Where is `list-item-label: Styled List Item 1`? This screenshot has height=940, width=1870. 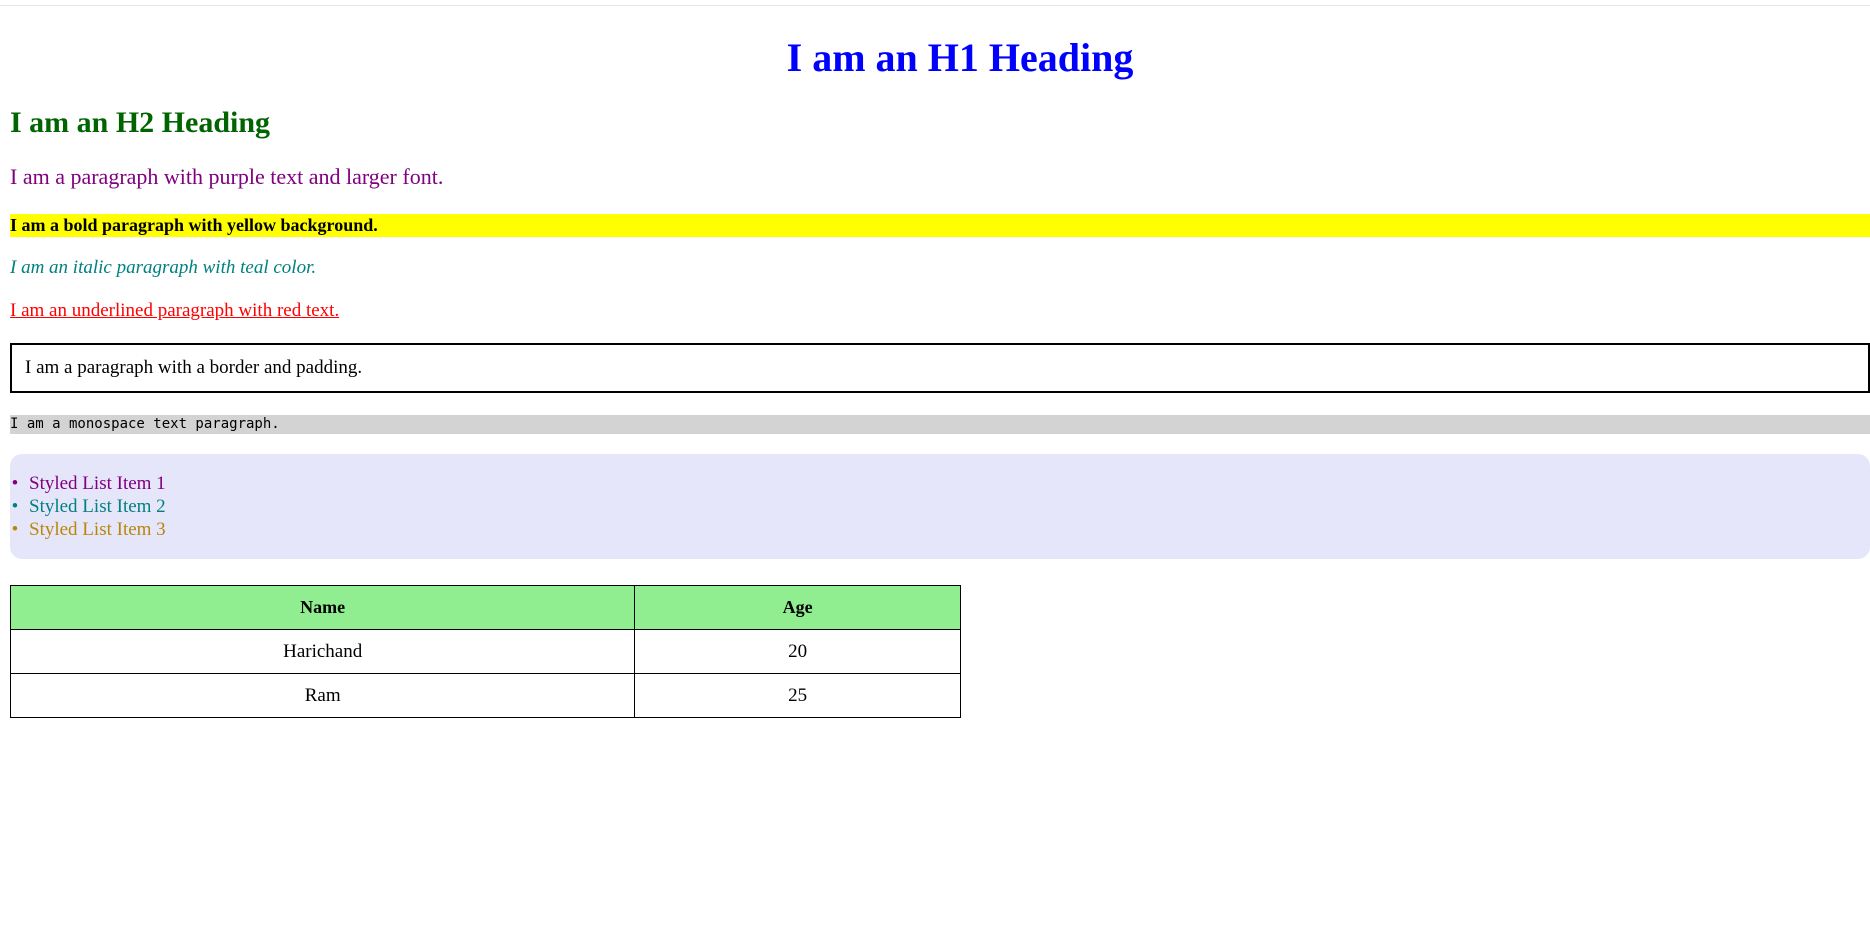 list-item-label: Styled List Item 1 is located at coordinates (97, 483).